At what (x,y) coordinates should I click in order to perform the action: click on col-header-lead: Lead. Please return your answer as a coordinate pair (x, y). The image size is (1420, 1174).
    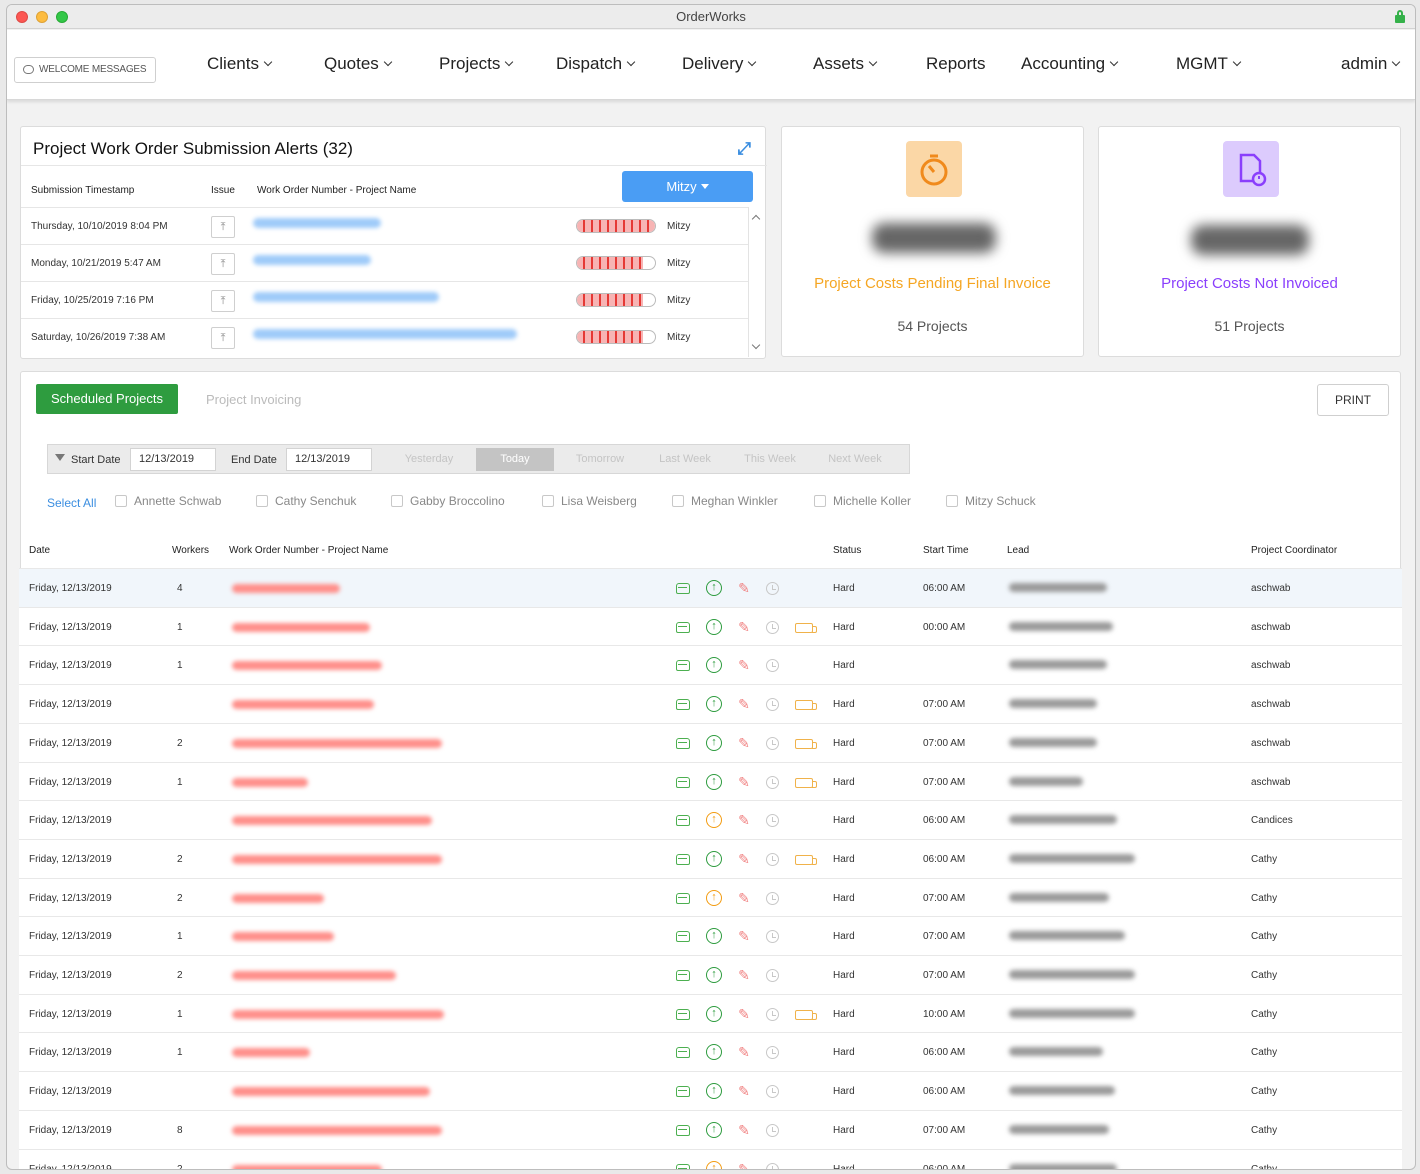
    Looking at the image, I should click on (1018, 550).